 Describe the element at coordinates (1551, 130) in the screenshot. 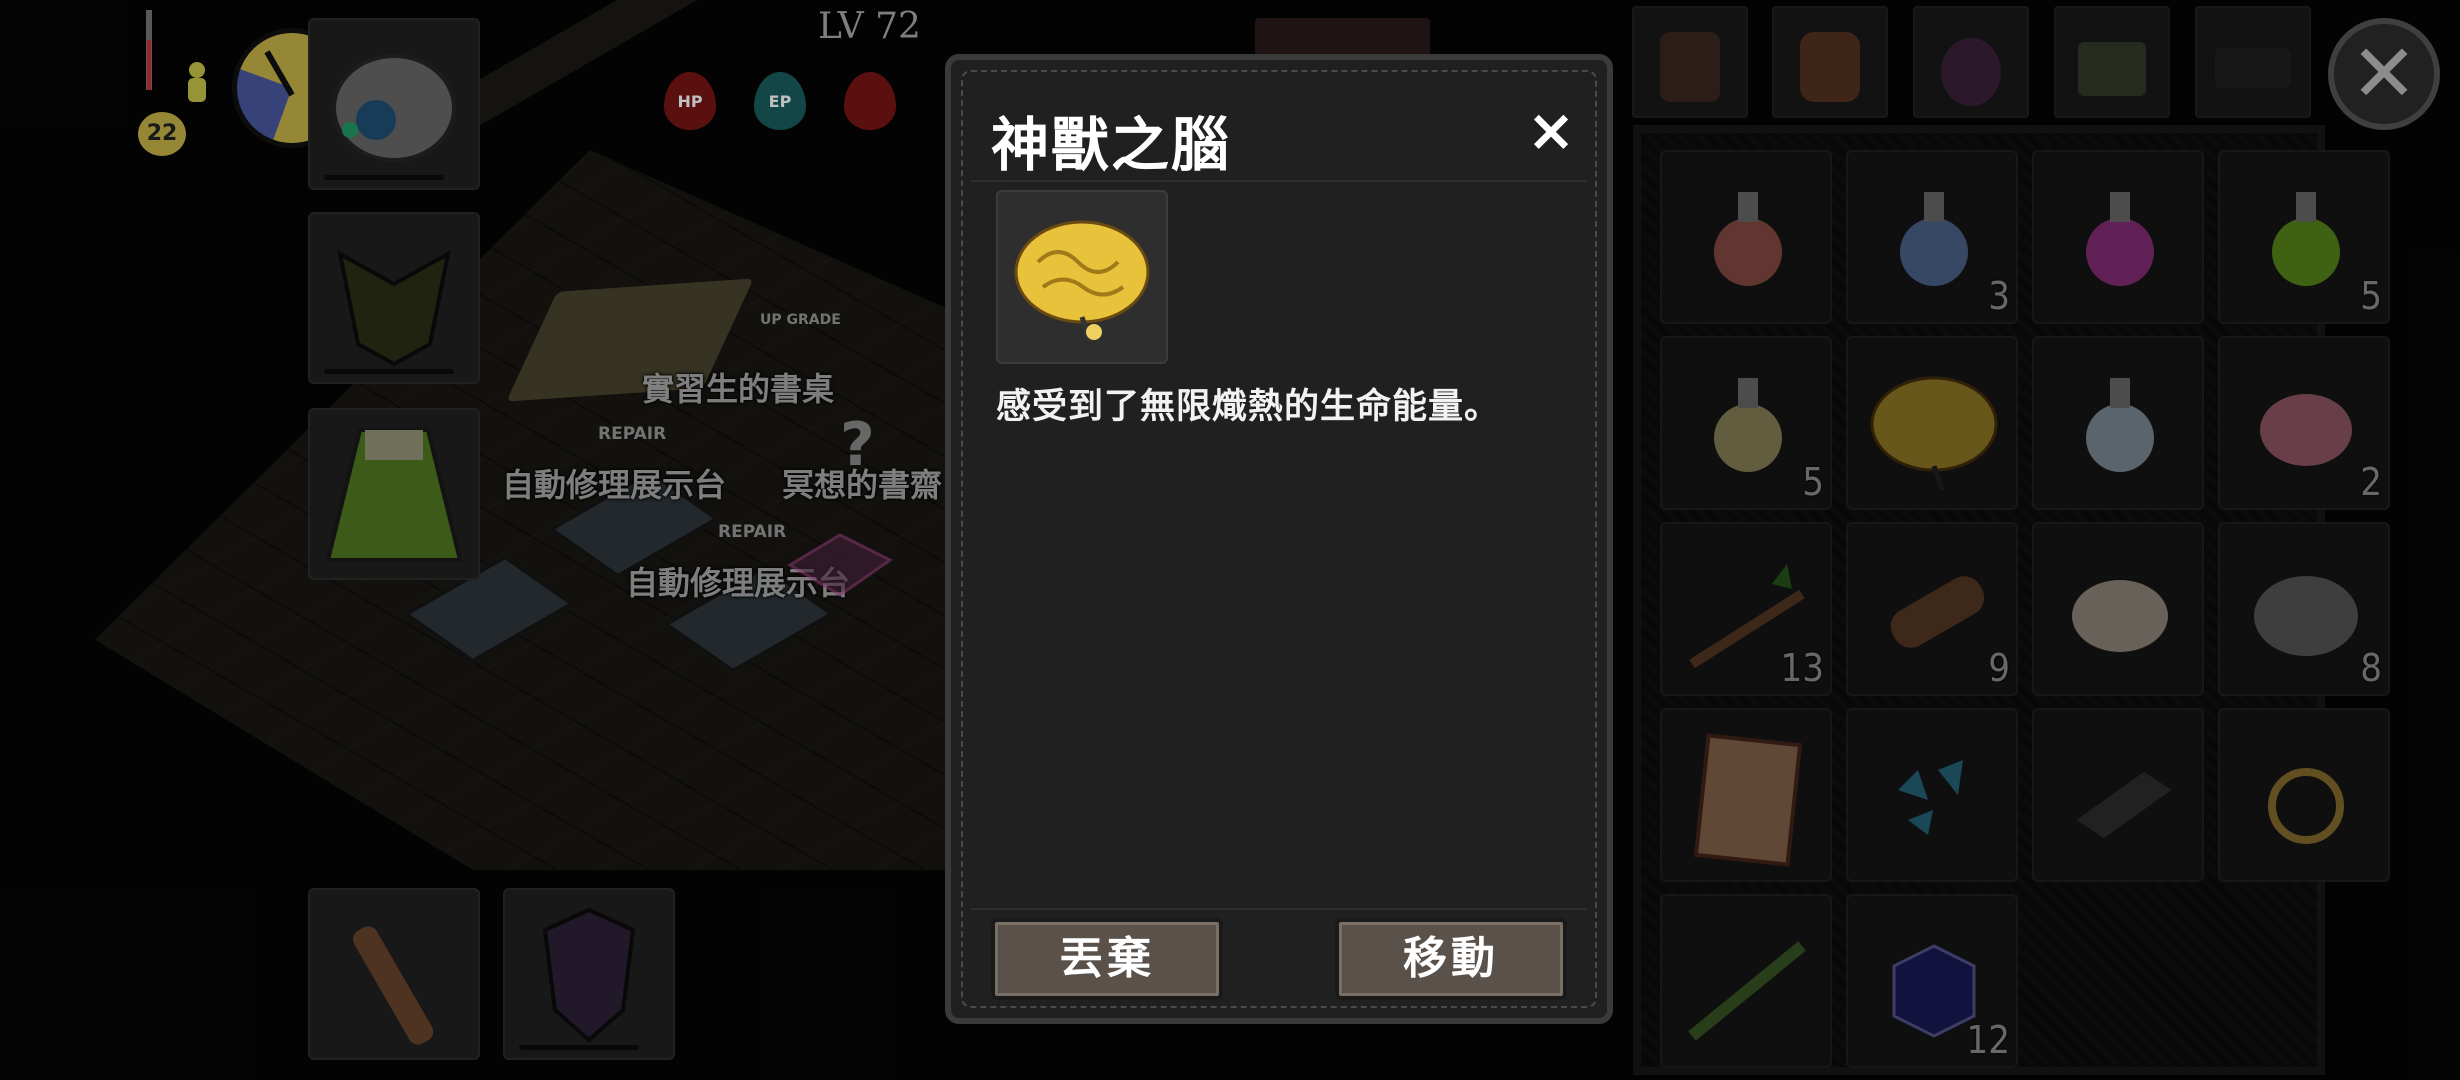

I see `close-dialog-button: ×` at that location.